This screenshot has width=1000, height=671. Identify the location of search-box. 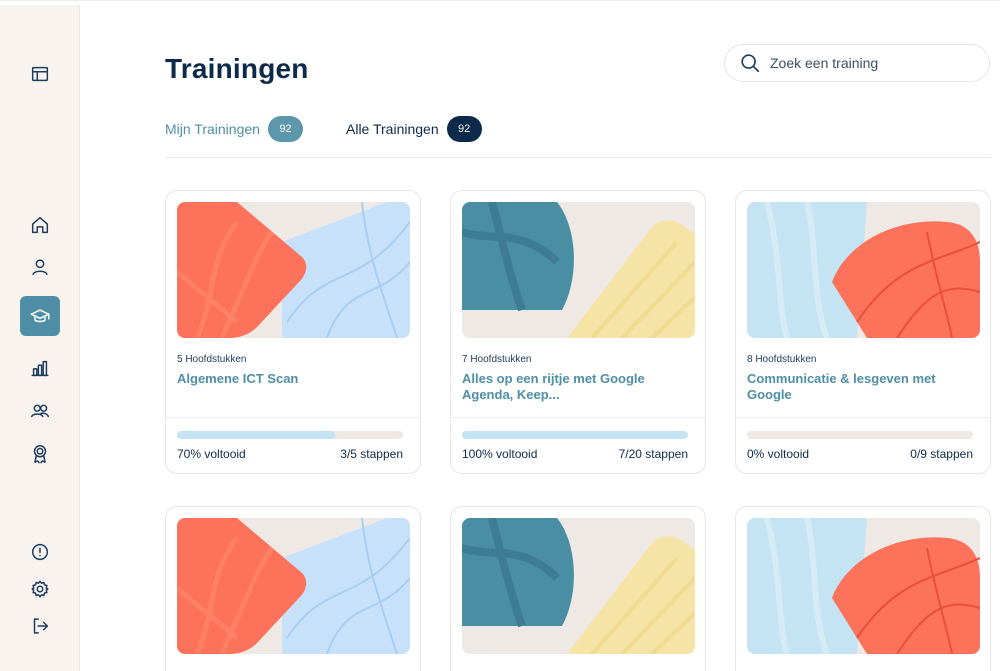
(857, 63).